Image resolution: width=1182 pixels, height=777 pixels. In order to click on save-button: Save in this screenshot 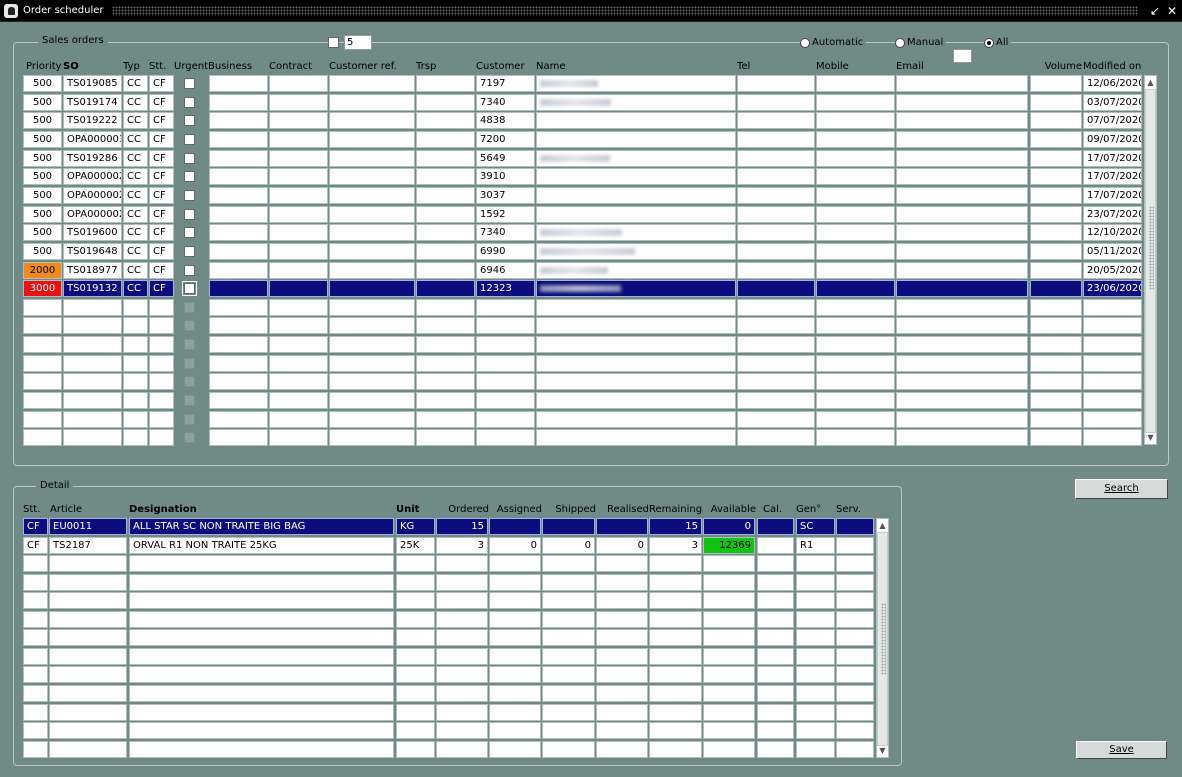, I will do `click(1121, 750)`.